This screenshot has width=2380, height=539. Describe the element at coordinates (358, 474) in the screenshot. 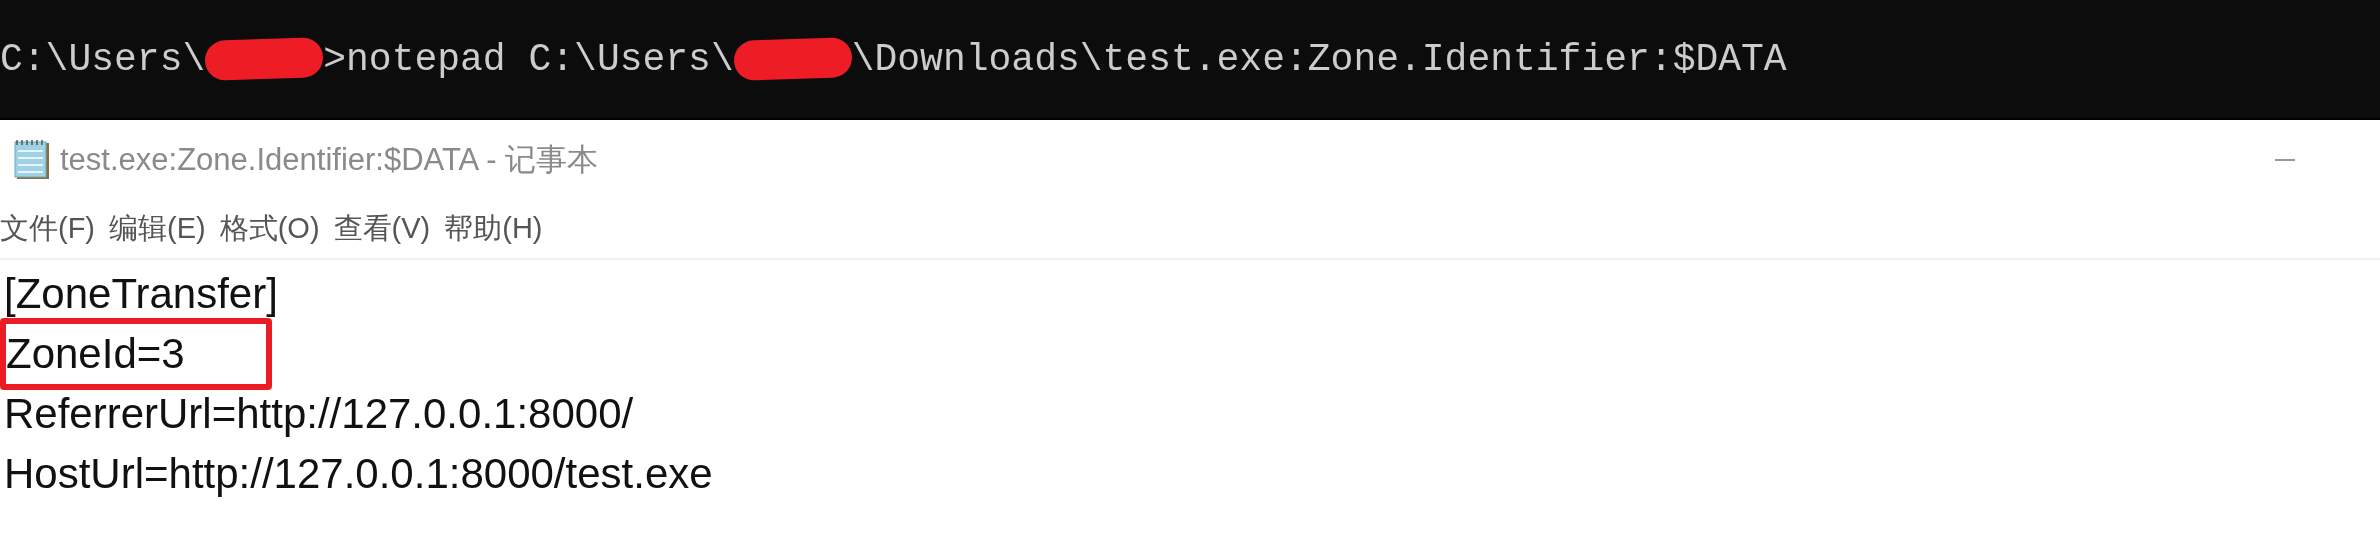

I see `text-line: HostUrl=http://127.0.0.1:8000/test.exe` at that location.